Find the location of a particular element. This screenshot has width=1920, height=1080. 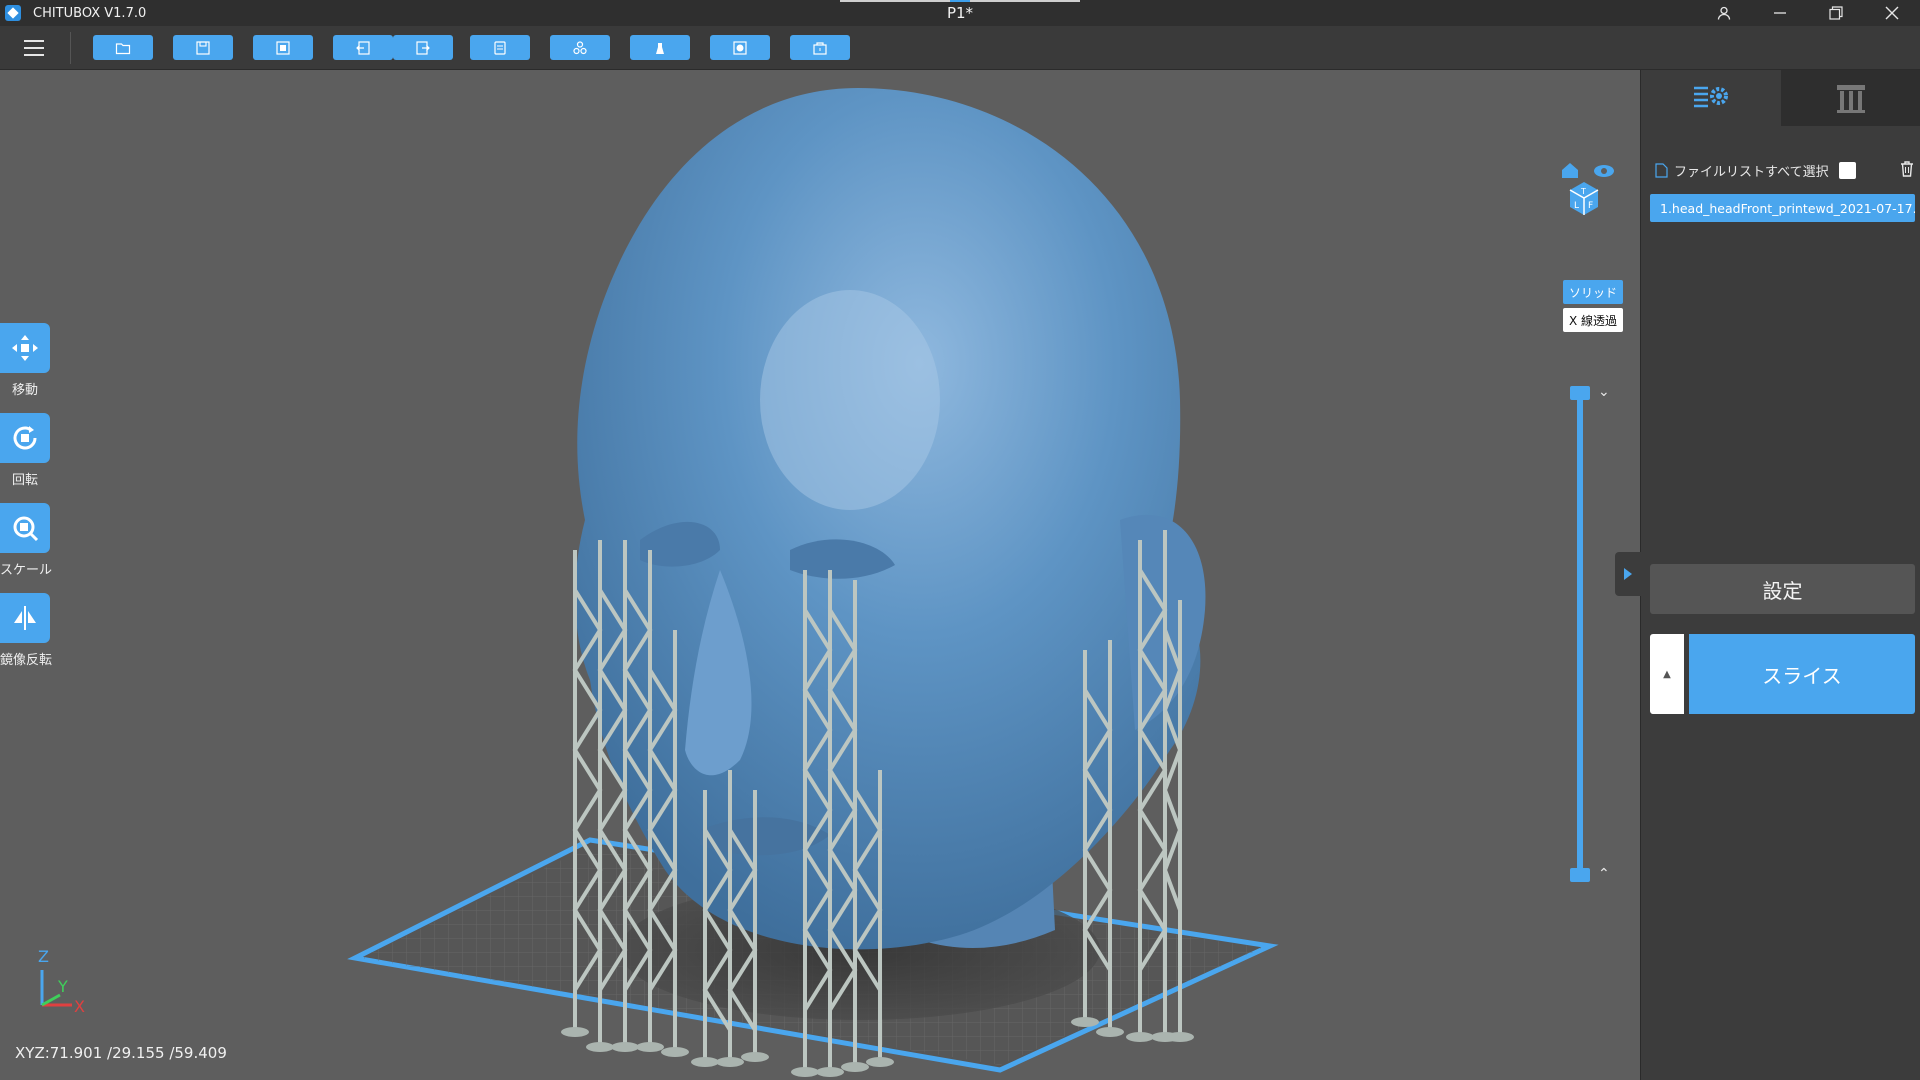

layers-icon is located at coordinates (500, 47).